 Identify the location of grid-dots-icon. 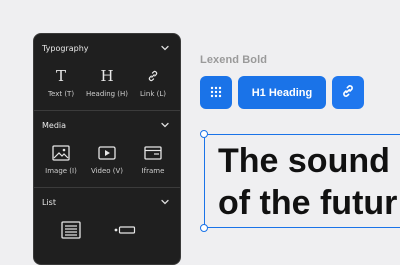
(216, 92).